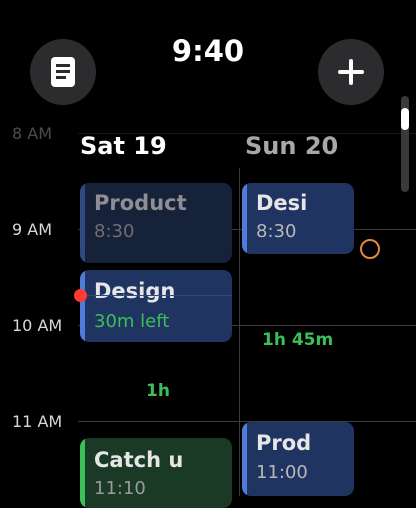 The image size is (416, 508). What do you see at coordinates (405, 119) in the screenshot?
I see `scroll-thumb` at bounding box center [405, 119].